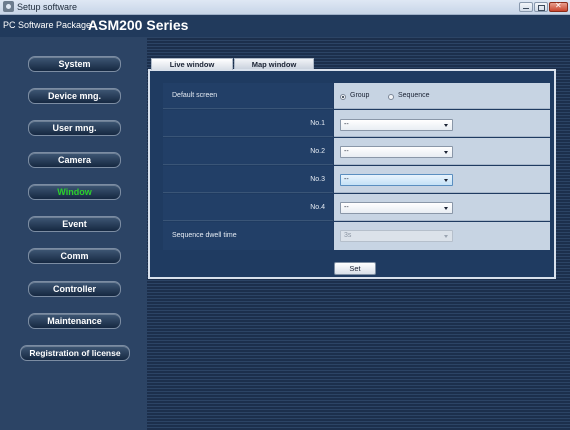 The height and width of the screenshot is (430, 570). What do you see at coordinates (396, 152) in the screenshot?
I see `slot-2-select: --` at bounding box center [396, 152].